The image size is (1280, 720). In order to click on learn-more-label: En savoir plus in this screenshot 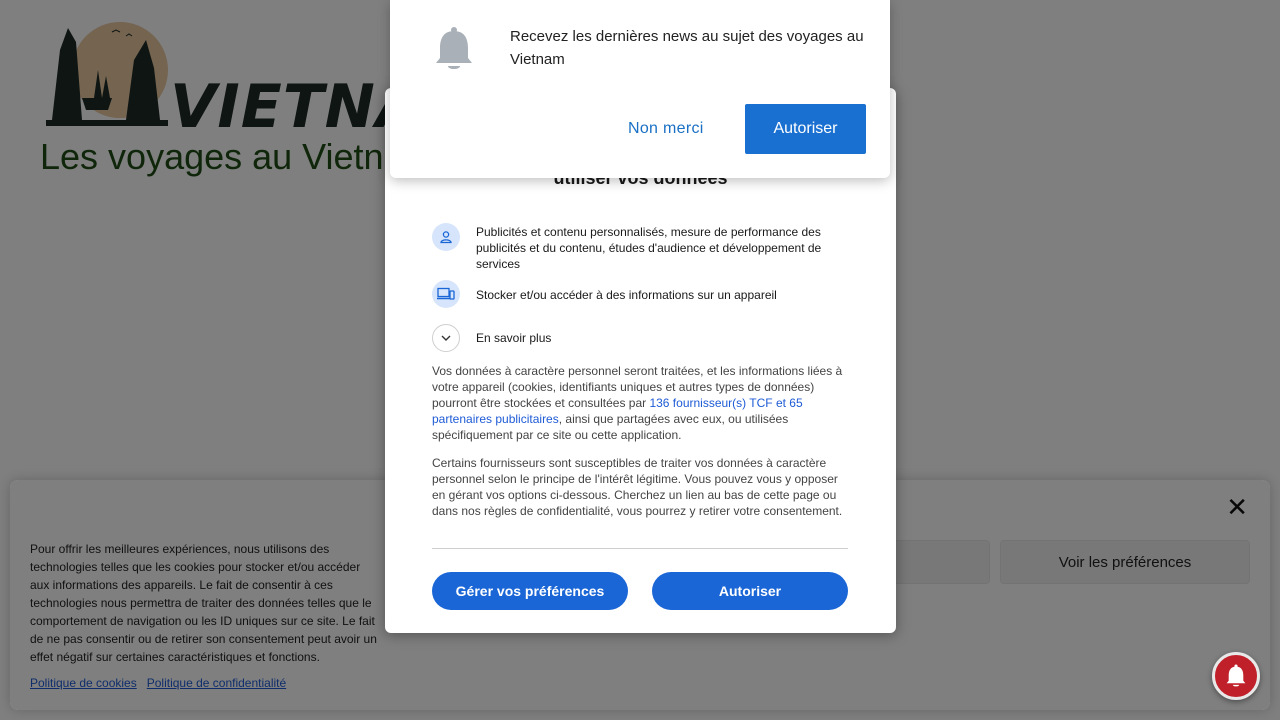, I will do `click(513, 335)`.